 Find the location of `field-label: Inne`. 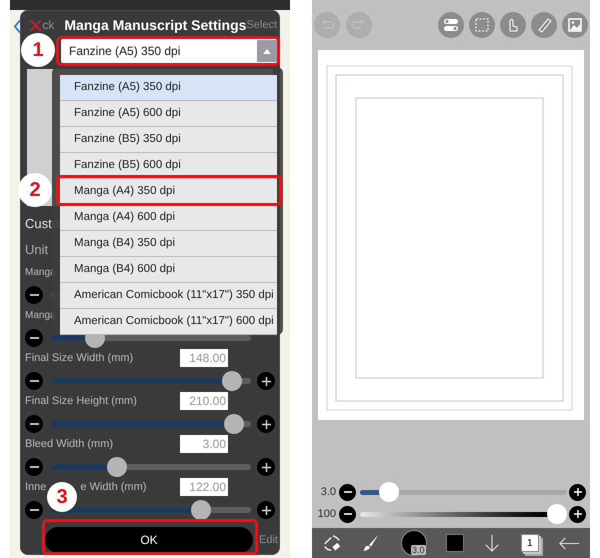

field-label: Inne is located at coordinates (35, 487).